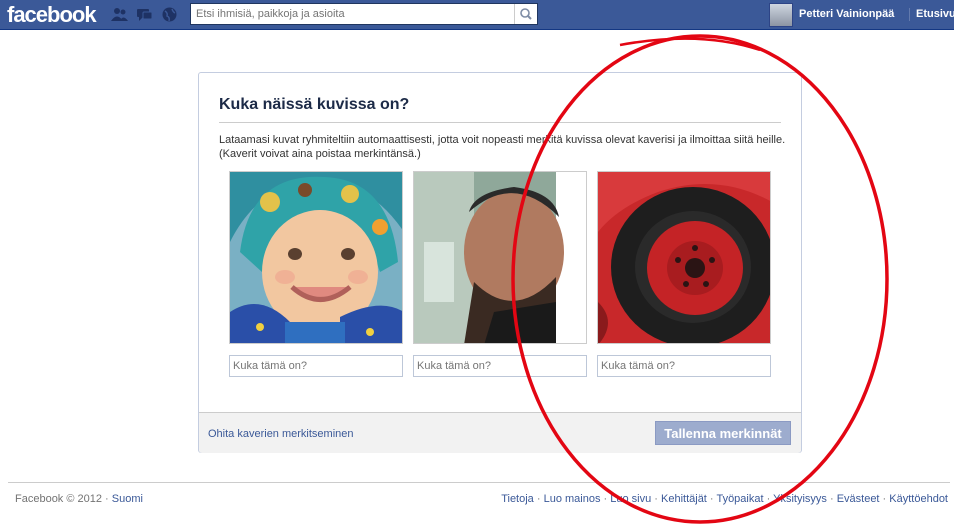  I want to click on search-box, so click(364, 14).